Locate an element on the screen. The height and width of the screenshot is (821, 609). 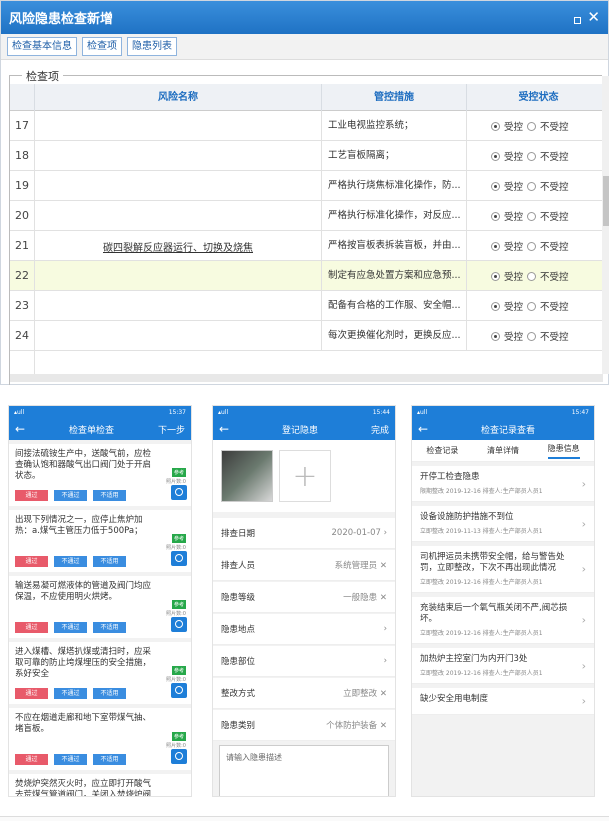
form-field-row: 整改方式 立即整改 ✕ is located at coordinates (304, 693).